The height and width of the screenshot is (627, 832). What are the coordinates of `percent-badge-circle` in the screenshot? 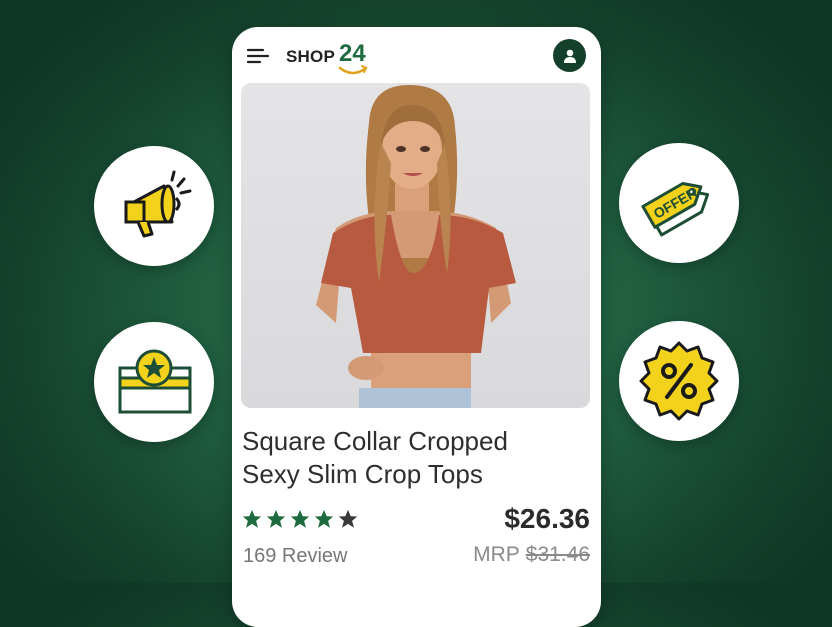 It's located at (679, 381).